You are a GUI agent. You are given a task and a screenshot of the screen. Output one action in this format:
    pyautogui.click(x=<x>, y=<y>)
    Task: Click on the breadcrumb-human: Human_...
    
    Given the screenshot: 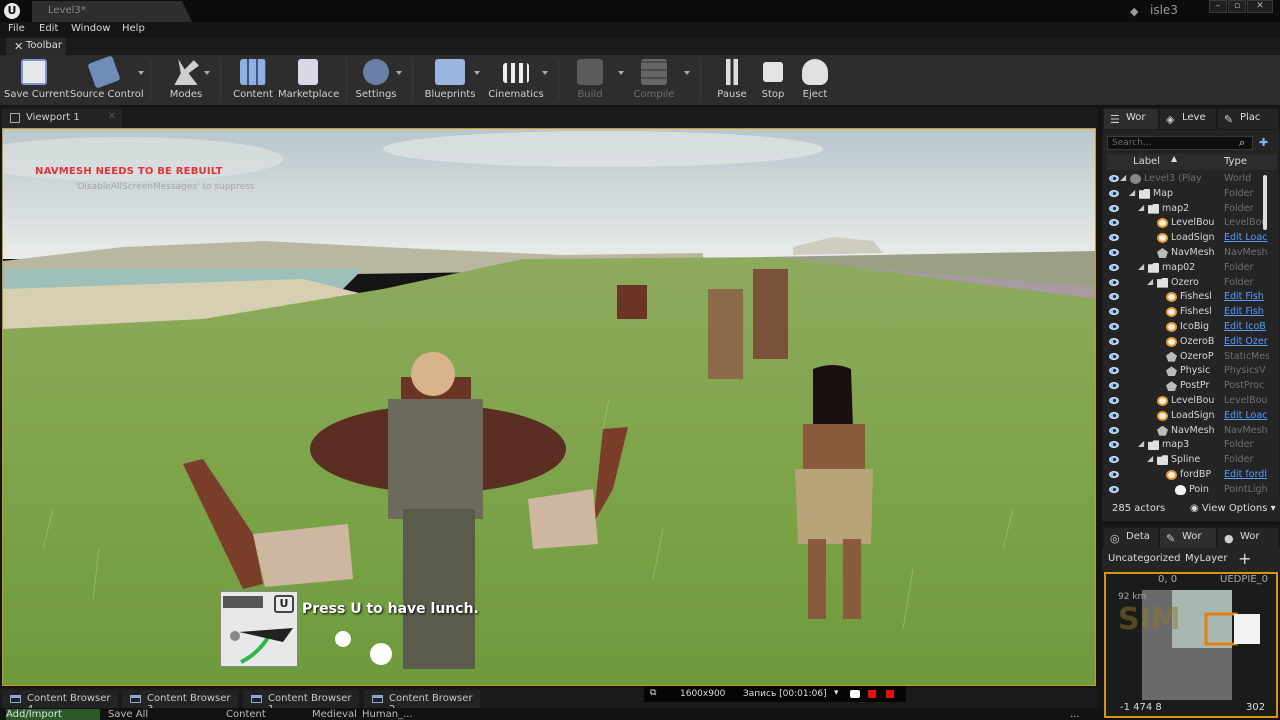 What is the action you would take?
    pyautogui.click(x=387, y=714)
    